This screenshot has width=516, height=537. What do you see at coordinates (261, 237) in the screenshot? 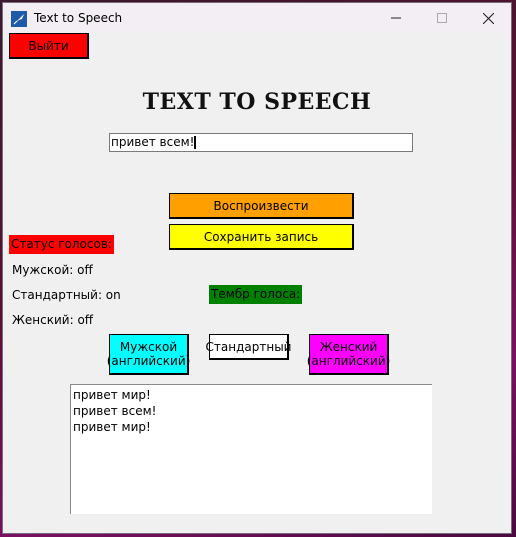
I see `save-recording-button: Сохранить запись` at bounding box center [261, 237].